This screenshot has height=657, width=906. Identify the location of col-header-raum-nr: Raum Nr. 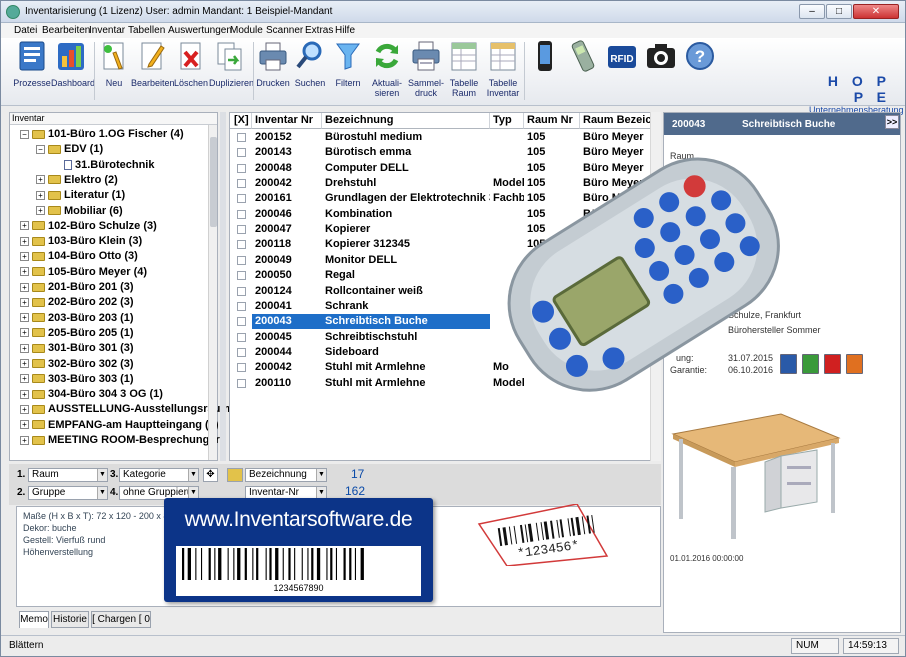
(552, 121).